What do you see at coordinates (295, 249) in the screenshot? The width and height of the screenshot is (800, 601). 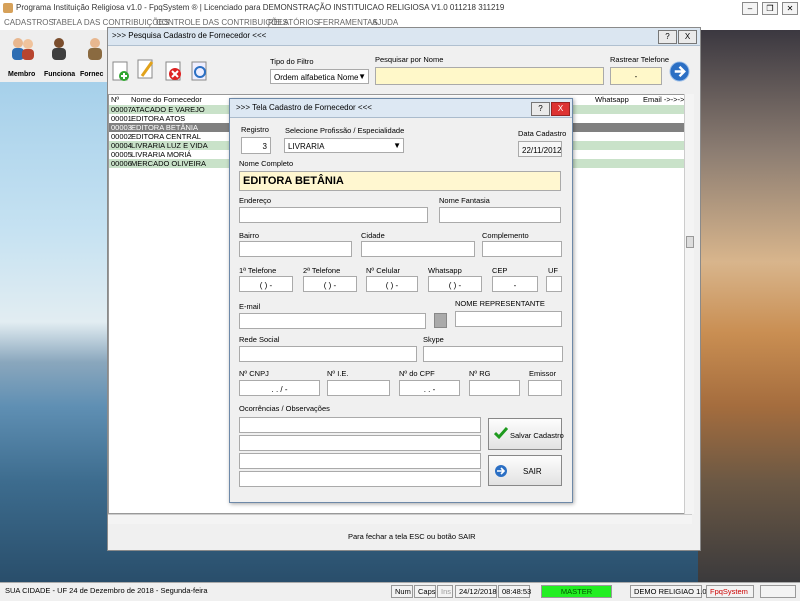 I see `bairro-field` at bounding box center [295, 249].